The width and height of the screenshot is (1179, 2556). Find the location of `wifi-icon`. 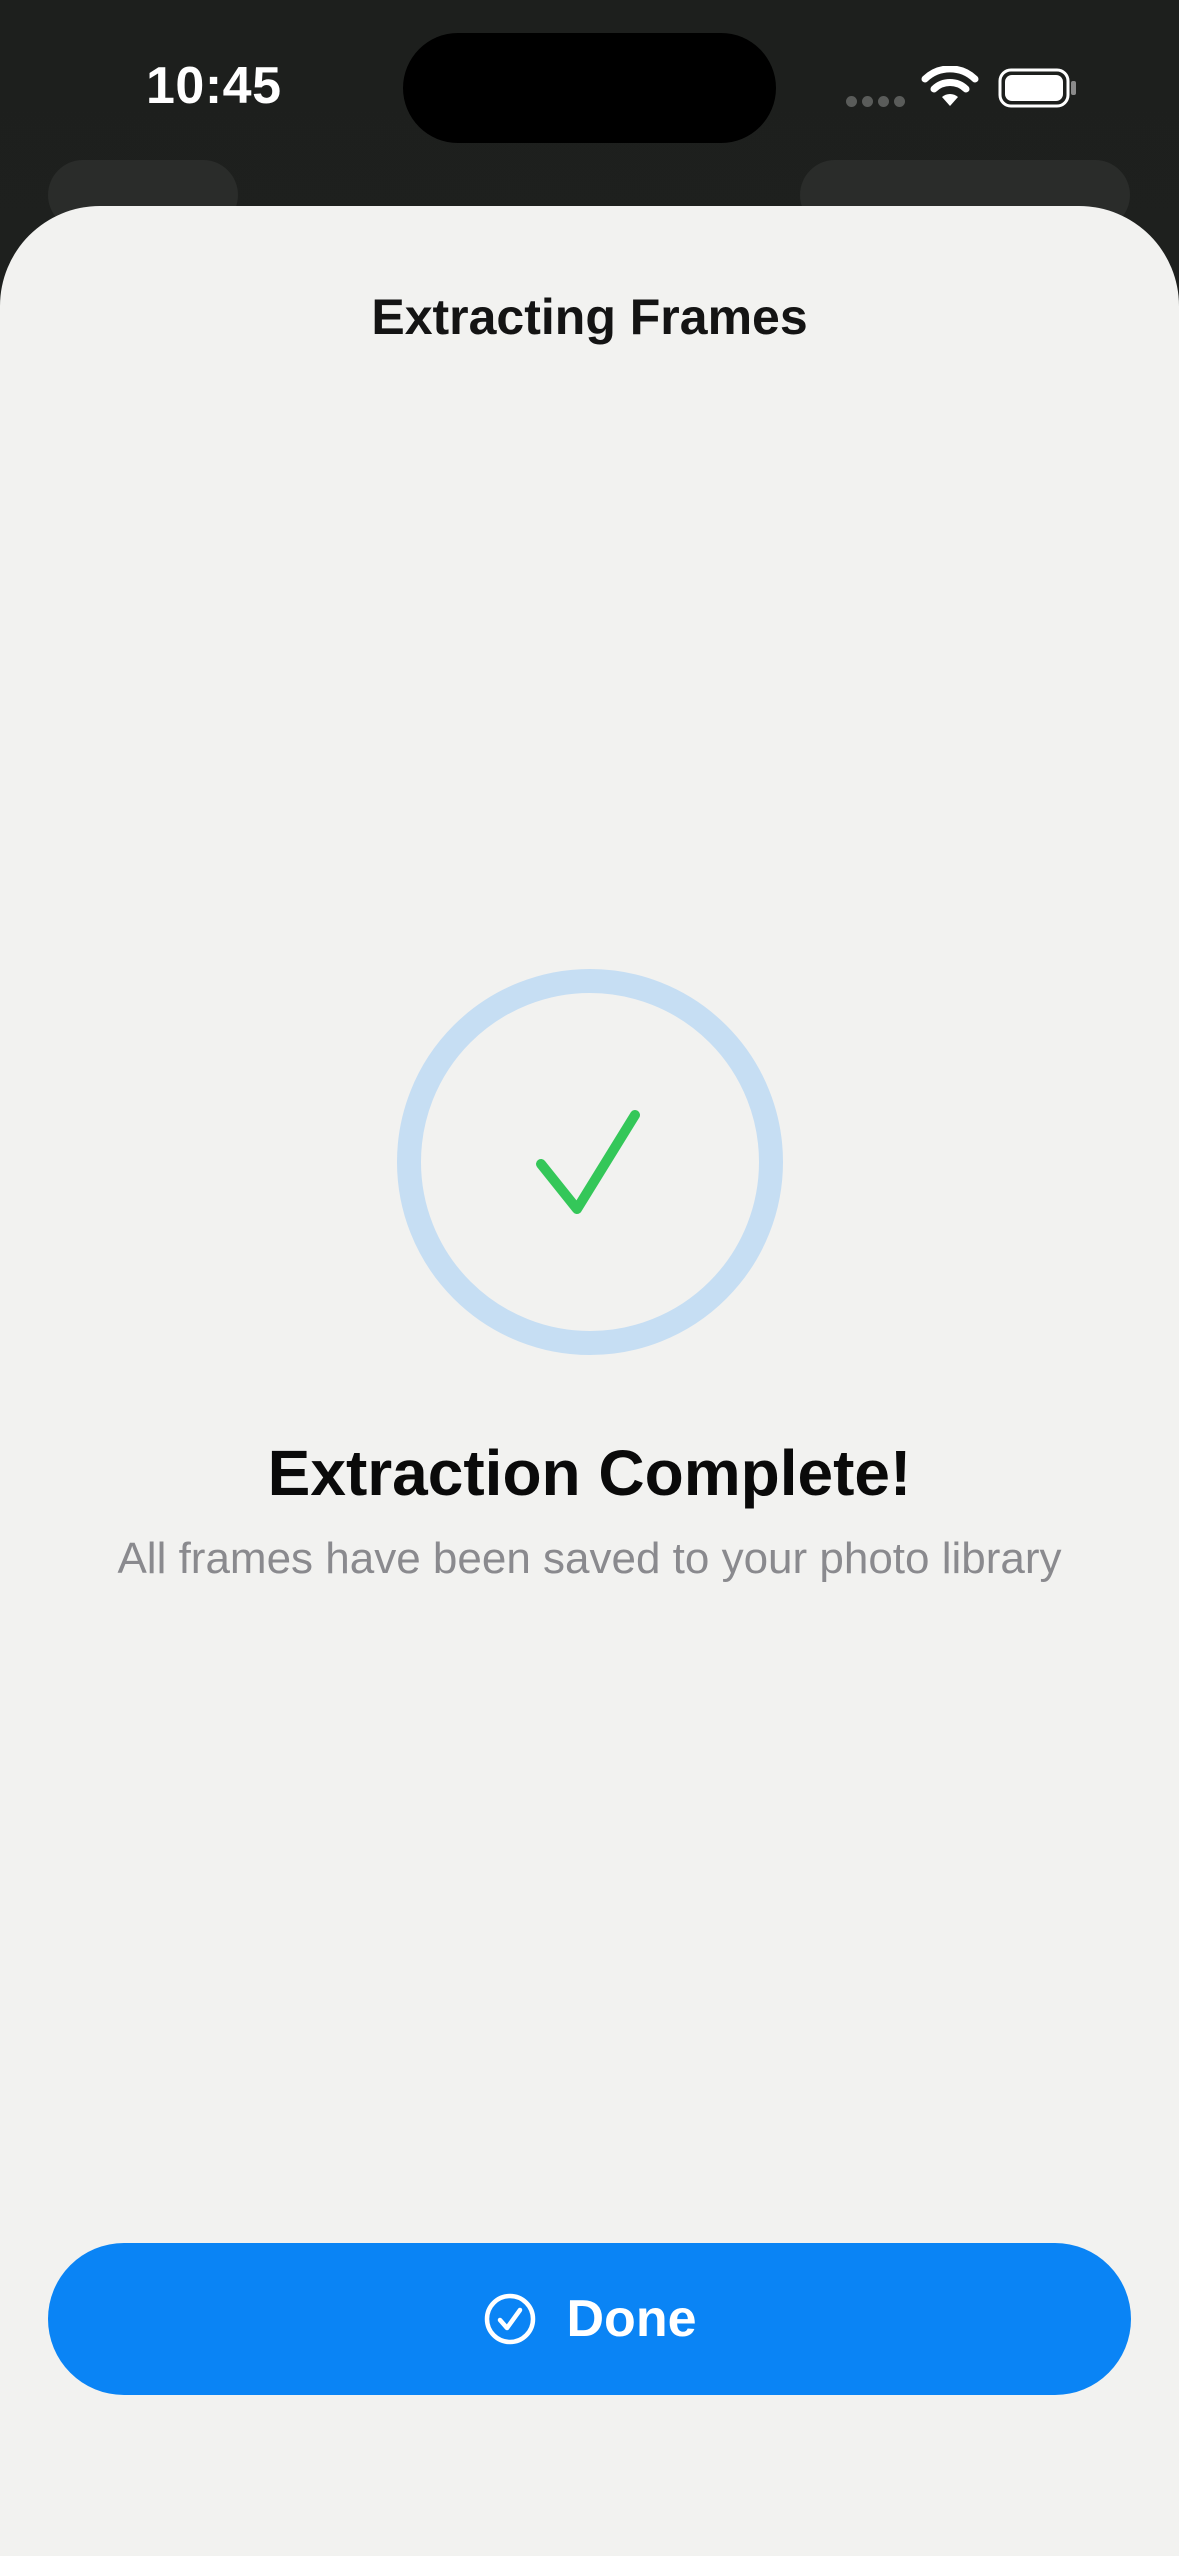

wifi-icon is located at coordinates (950, 86).